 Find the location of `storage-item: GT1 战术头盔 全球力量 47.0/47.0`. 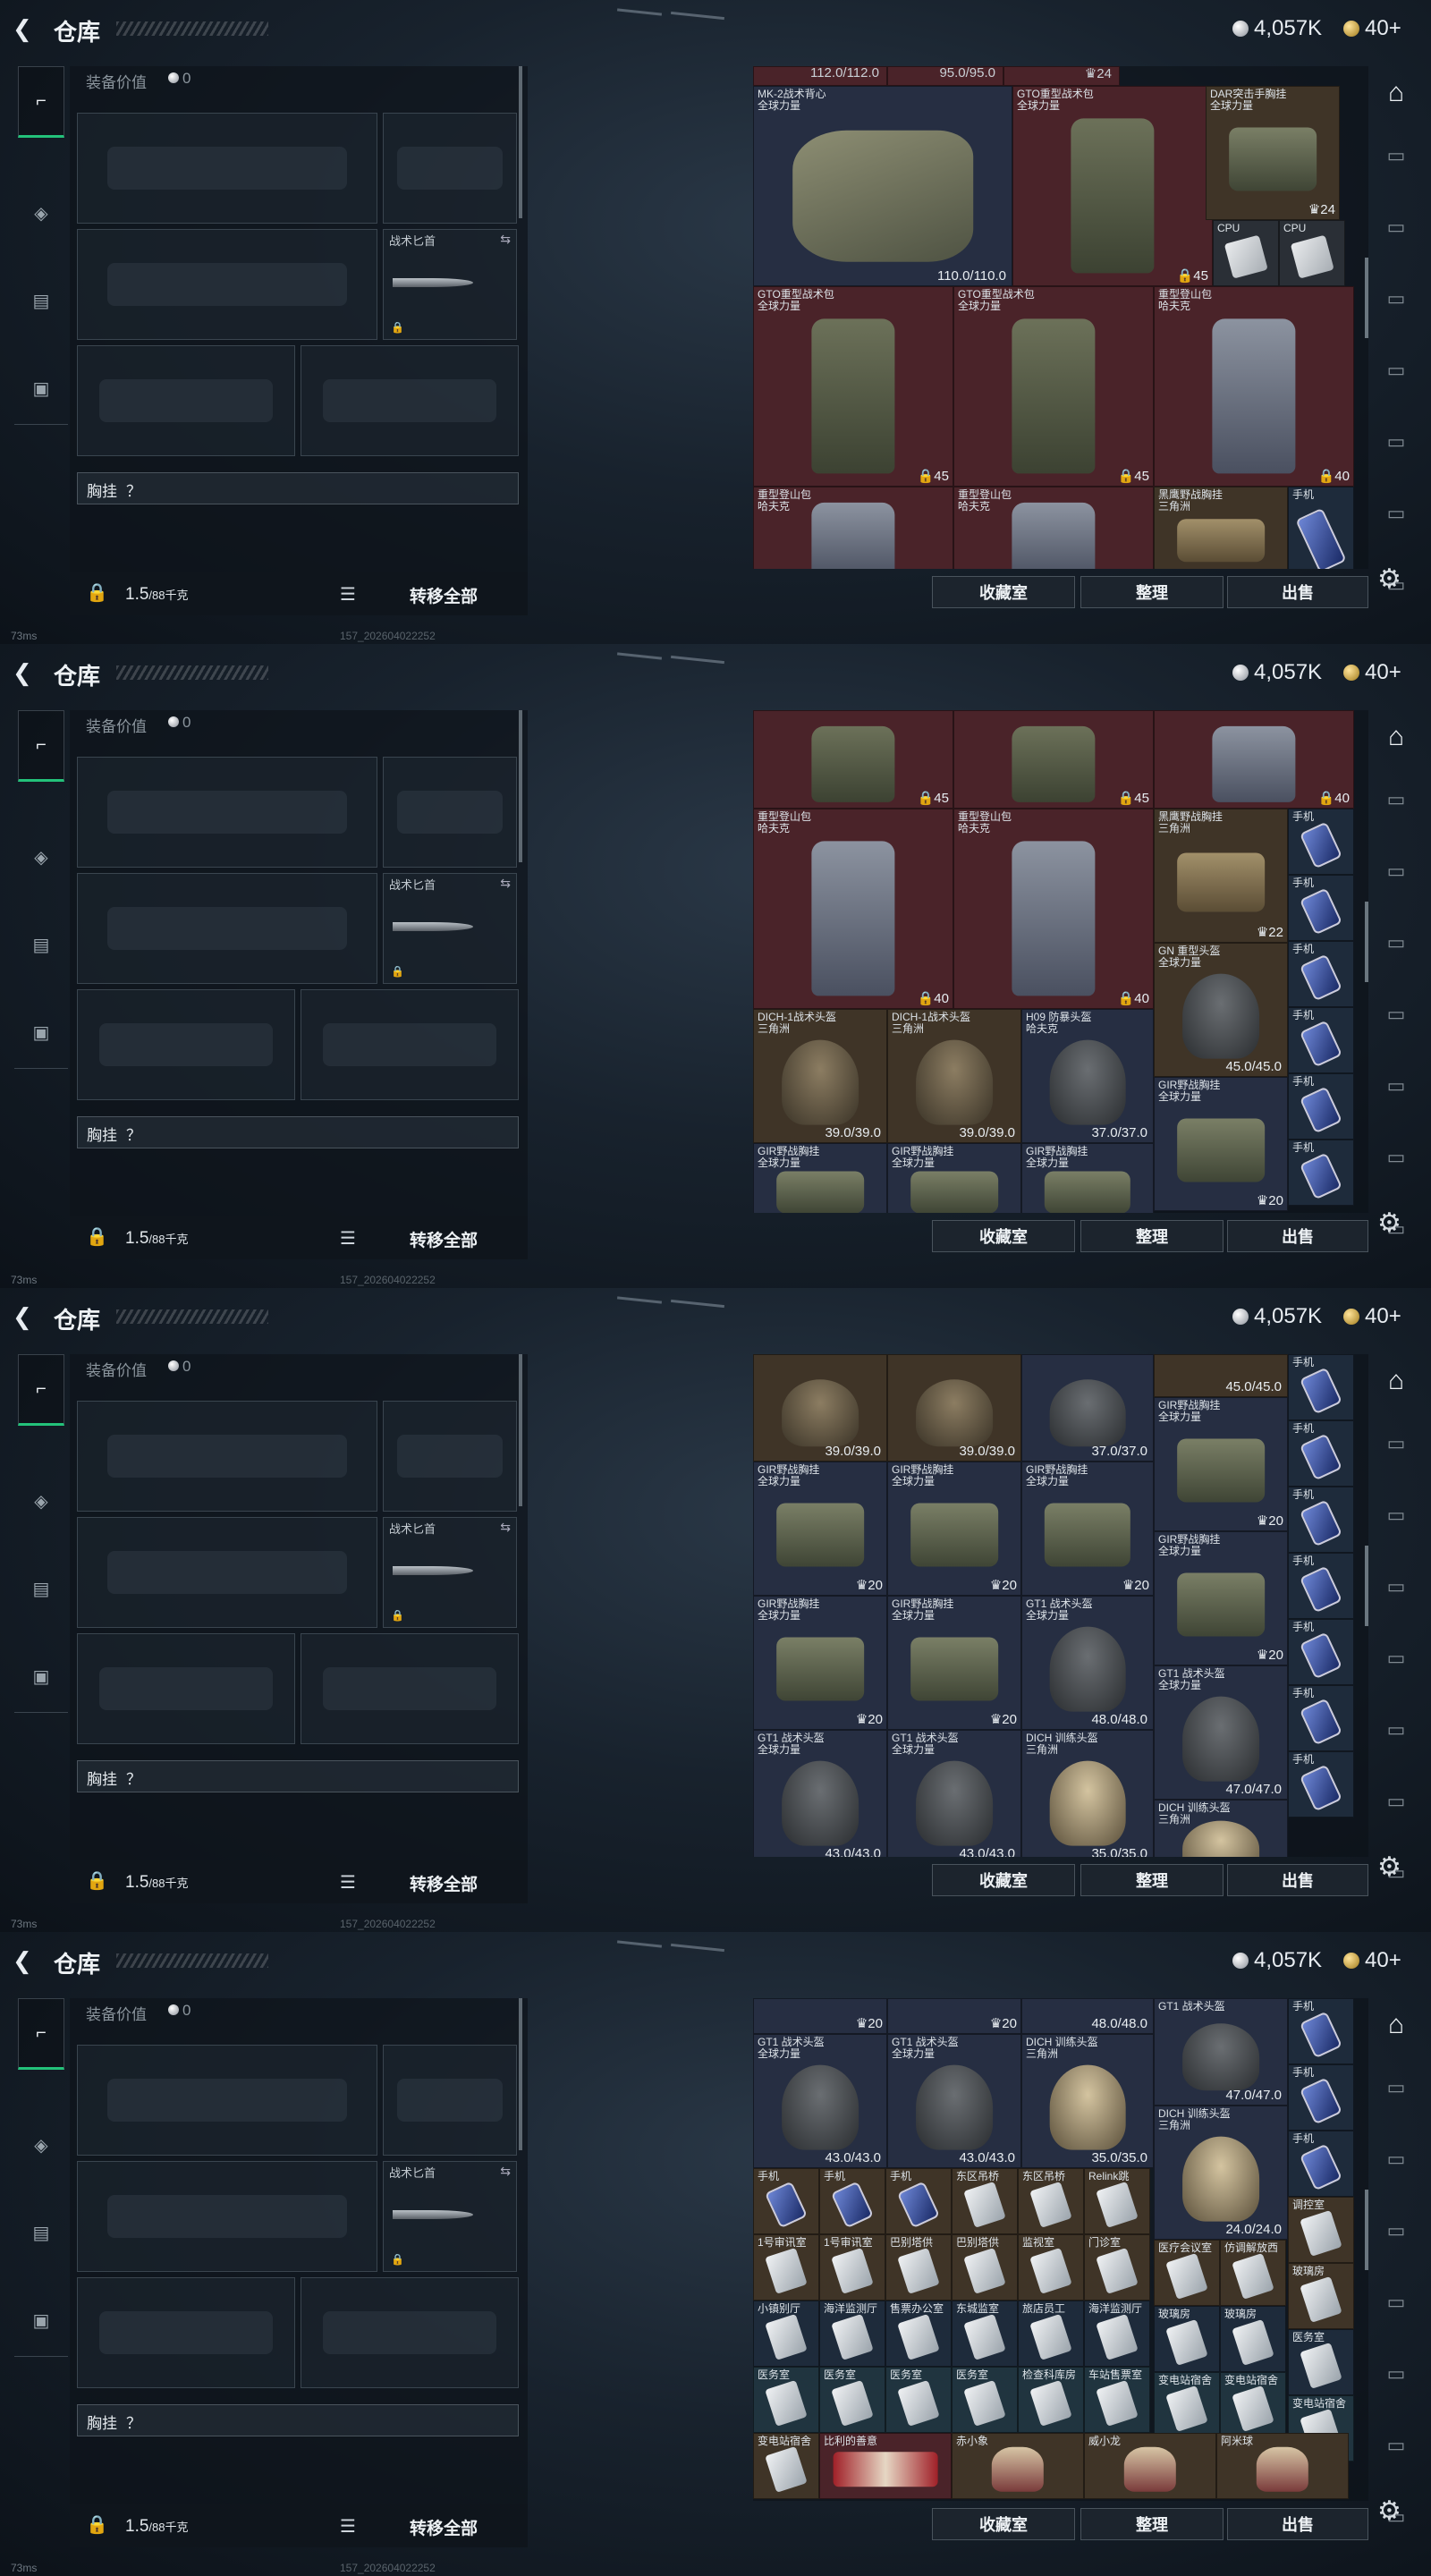

storage-item: GT1 战术头盔 全球力量 47.0/47.0 is located at coordinates (1221, 1732).